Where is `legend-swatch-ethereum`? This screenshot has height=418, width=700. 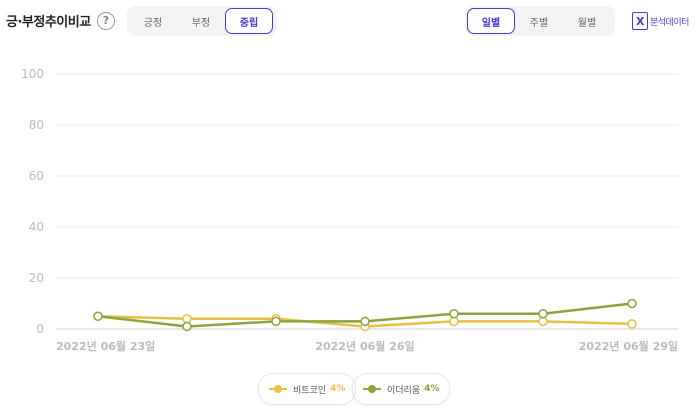
legend-swatch-ethereum is located at coordinates (372, 389).